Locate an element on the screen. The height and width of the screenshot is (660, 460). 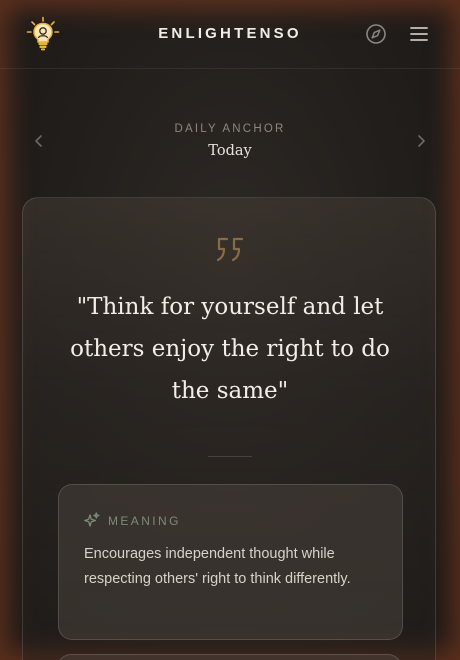
quote-icon is located at coordinates (230, 250).